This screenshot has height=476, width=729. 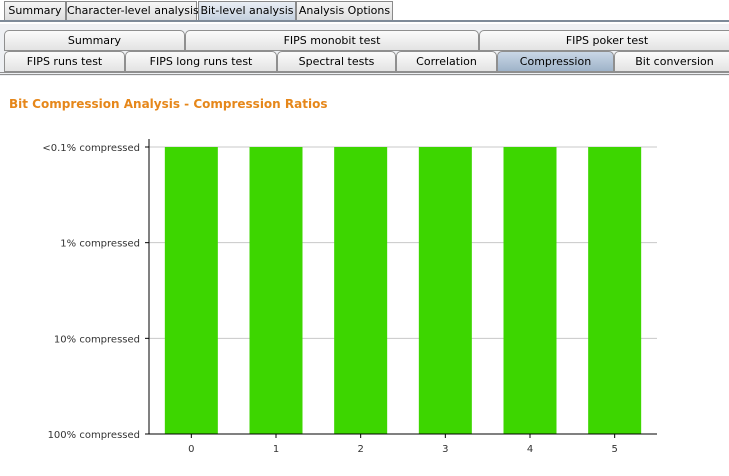 What do you see at coordinates (530, 449) in the screenshot?
I see `x-tick-label: 4` at bounding box center [530, 449].